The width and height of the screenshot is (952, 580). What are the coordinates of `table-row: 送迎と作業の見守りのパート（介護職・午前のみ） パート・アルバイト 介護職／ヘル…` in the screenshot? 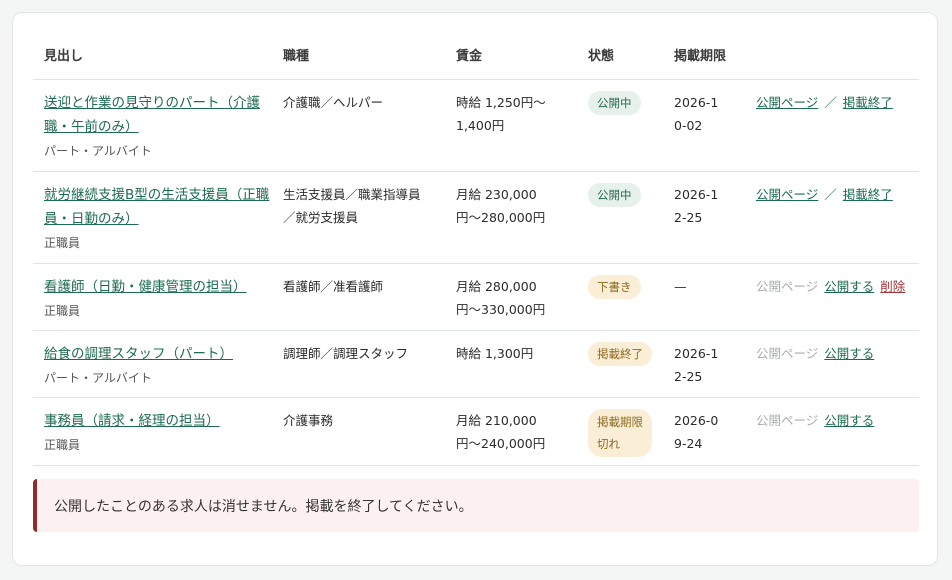 It's located at (476, 125).